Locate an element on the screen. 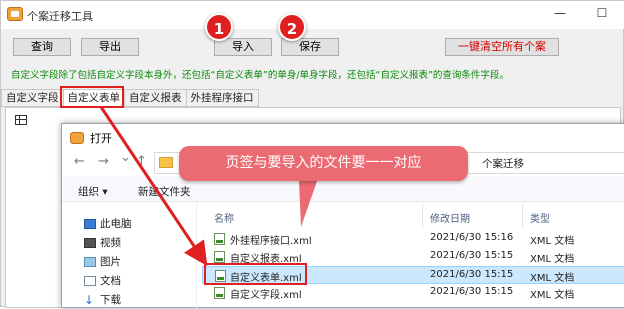  tab-highlight-box is located at coordinates (92, 97).